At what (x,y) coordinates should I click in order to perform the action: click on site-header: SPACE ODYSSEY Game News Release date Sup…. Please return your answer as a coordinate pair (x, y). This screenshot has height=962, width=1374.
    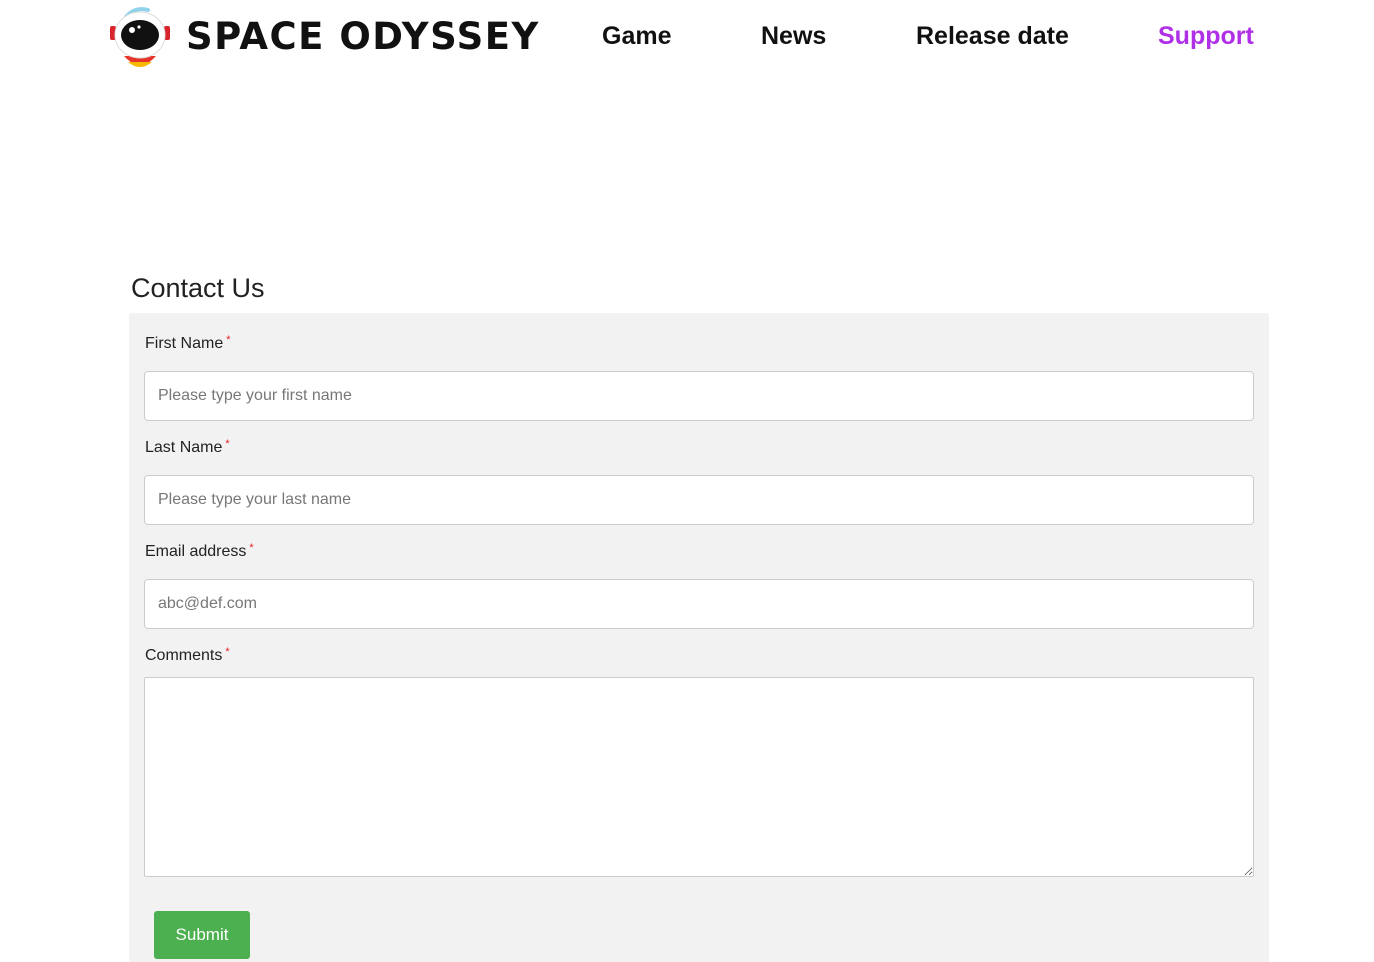
    Looking at the image, I should click on (687, 40).